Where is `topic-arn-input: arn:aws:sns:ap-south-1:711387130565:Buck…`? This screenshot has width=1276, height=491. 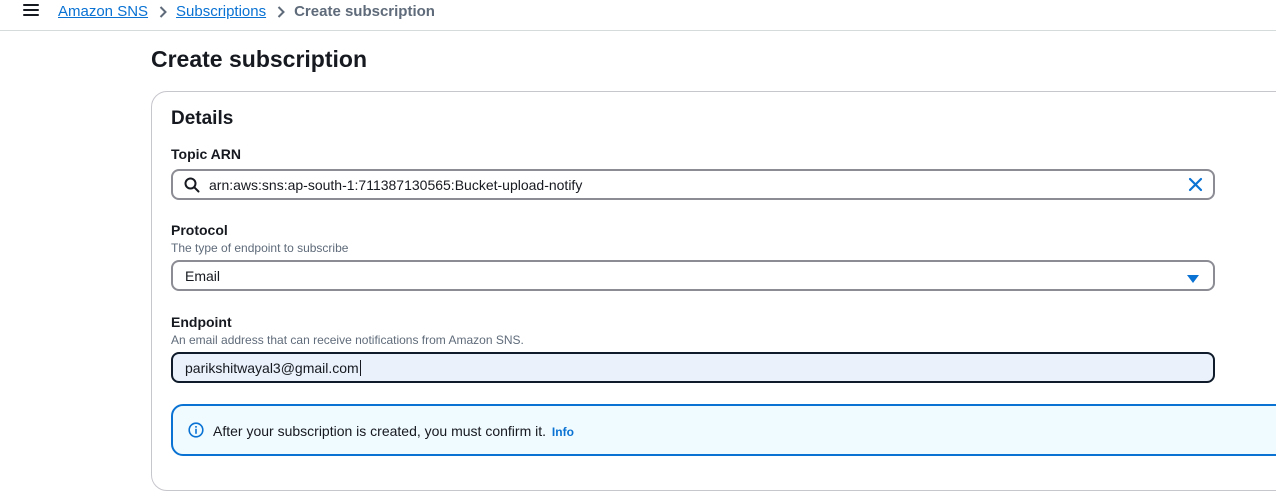
topic-arn-input: arn:aws:sns:ap-south-1:711387130565:Buck… is located at coordinates (693, 184).